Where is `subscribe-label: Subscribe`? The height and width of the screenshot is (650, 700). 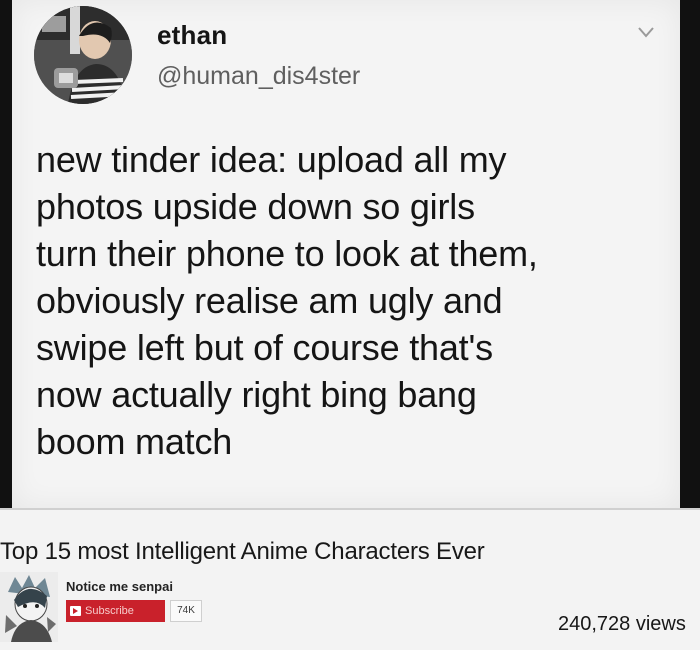 subscribe-label: Subscribe is located at coordinates (109, 611).